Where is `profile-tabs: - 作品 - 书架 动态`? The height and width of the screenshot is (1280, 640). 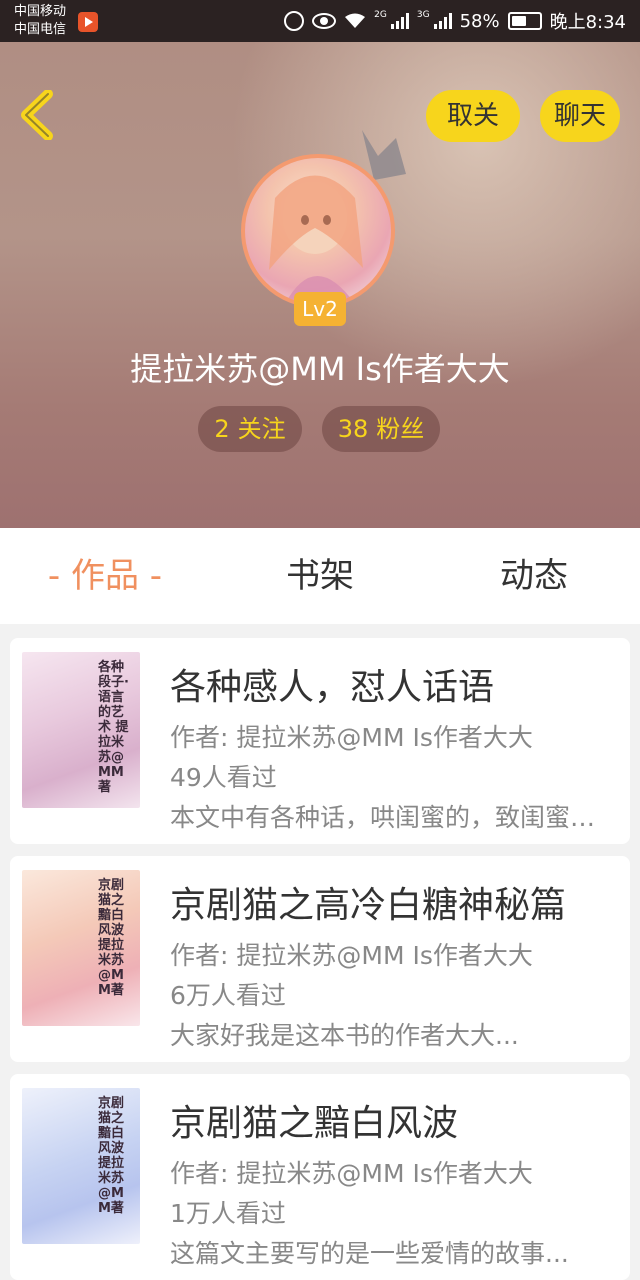
profile-tabs: - 作品 - 书架 动态 is located at coordinates (320, 576).